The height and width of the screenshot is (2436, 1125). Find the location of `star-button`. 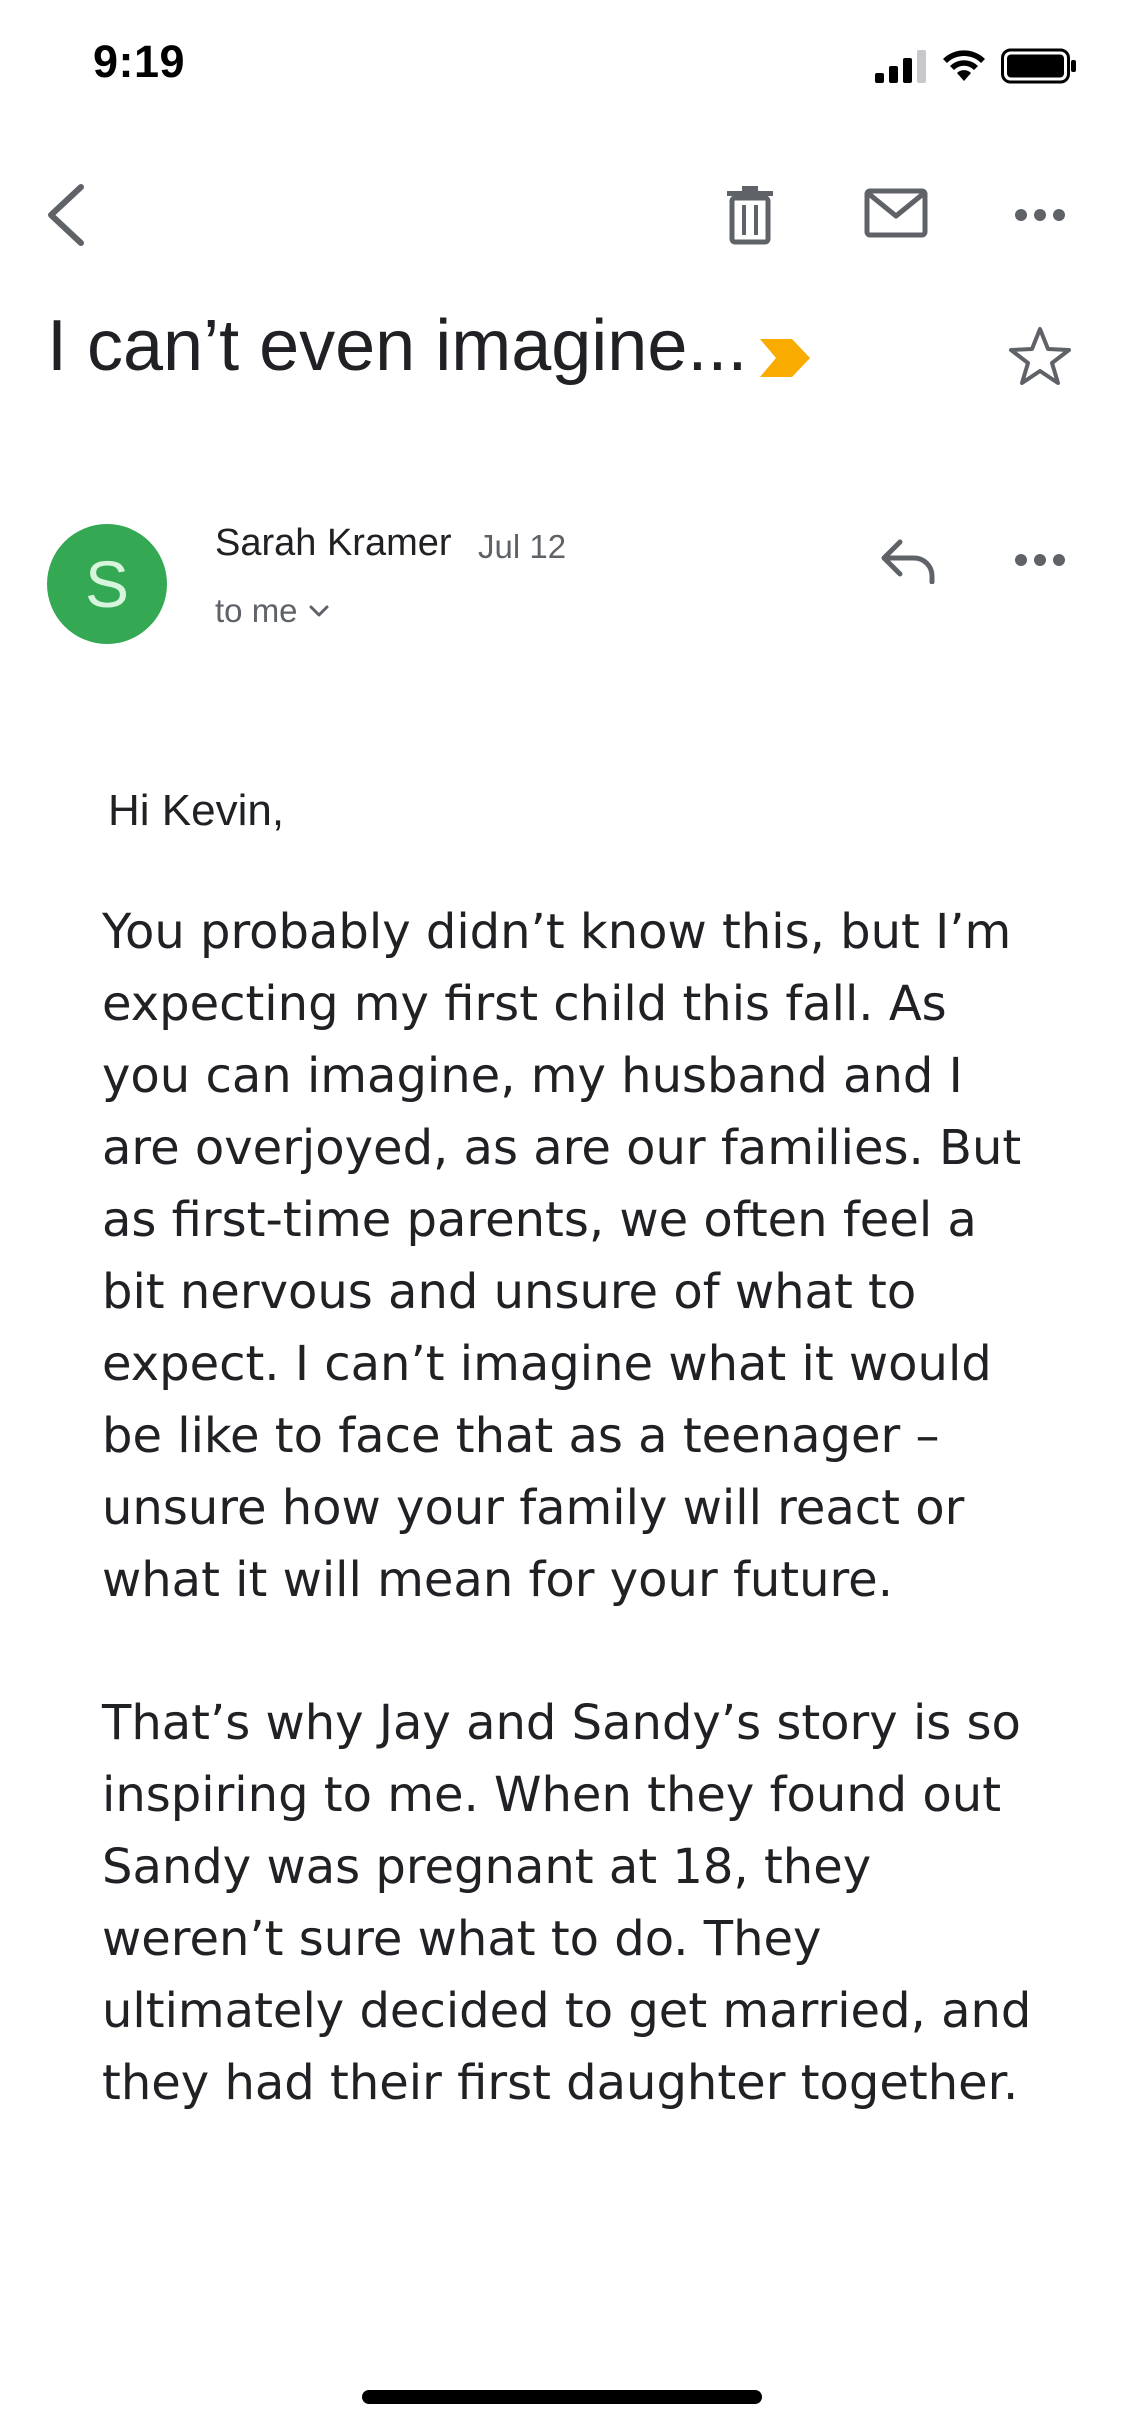

star-button is located at coordinates (1040, 356).